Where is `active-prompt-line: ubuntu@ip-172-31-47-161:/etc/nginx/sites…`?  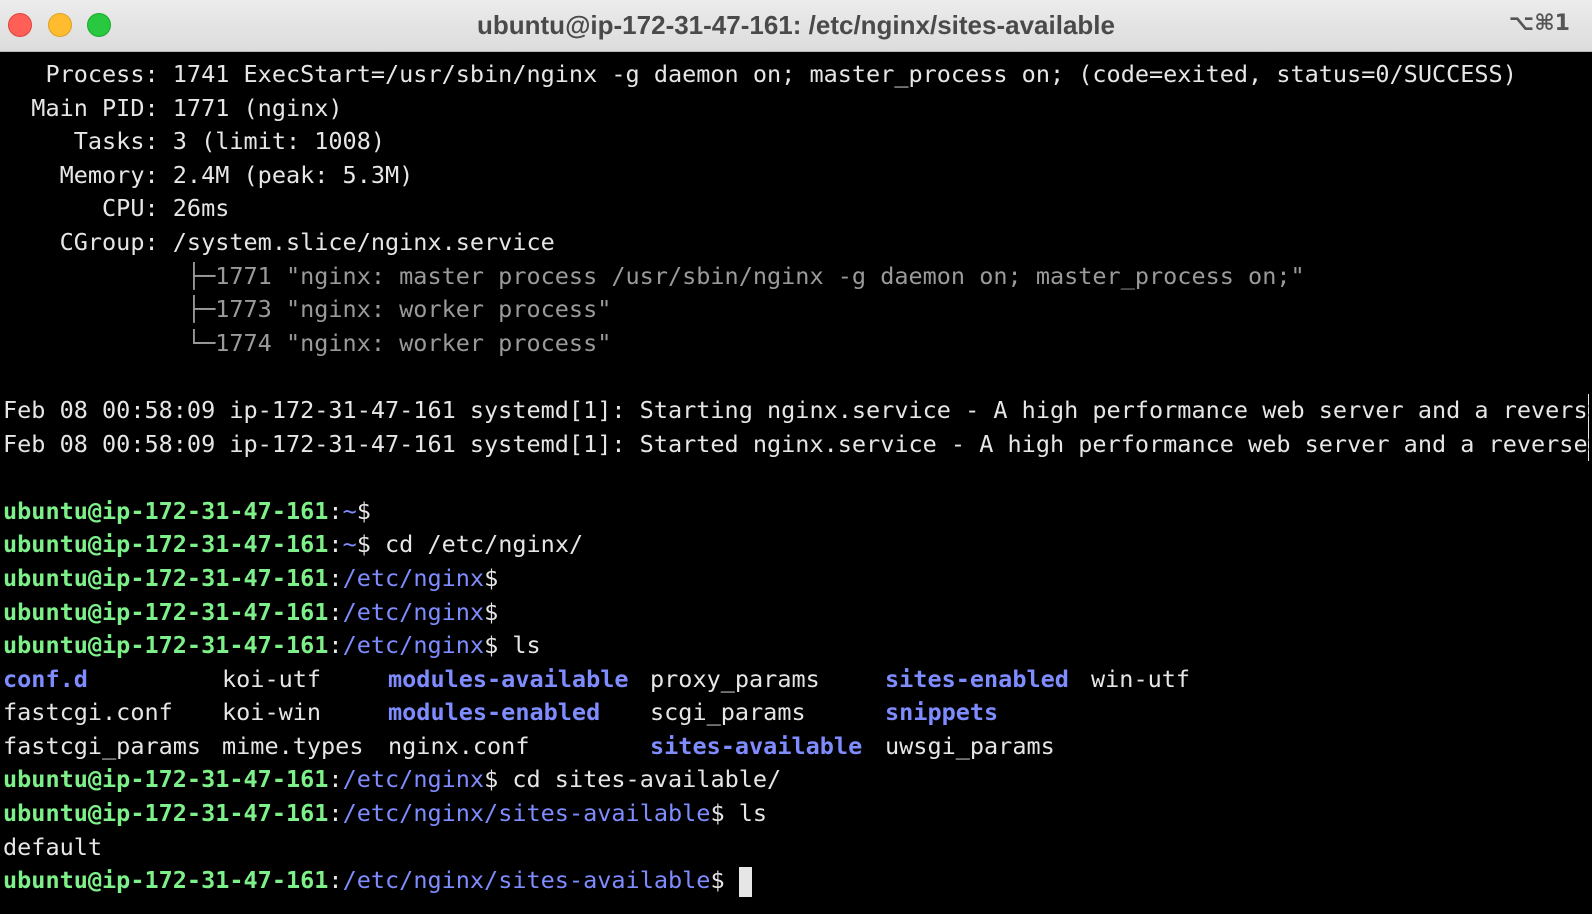
active-prompt-line: ubuntu@ip-172-31-47-161:/etc/nginx/sites… is located at coordinates (796, 881).